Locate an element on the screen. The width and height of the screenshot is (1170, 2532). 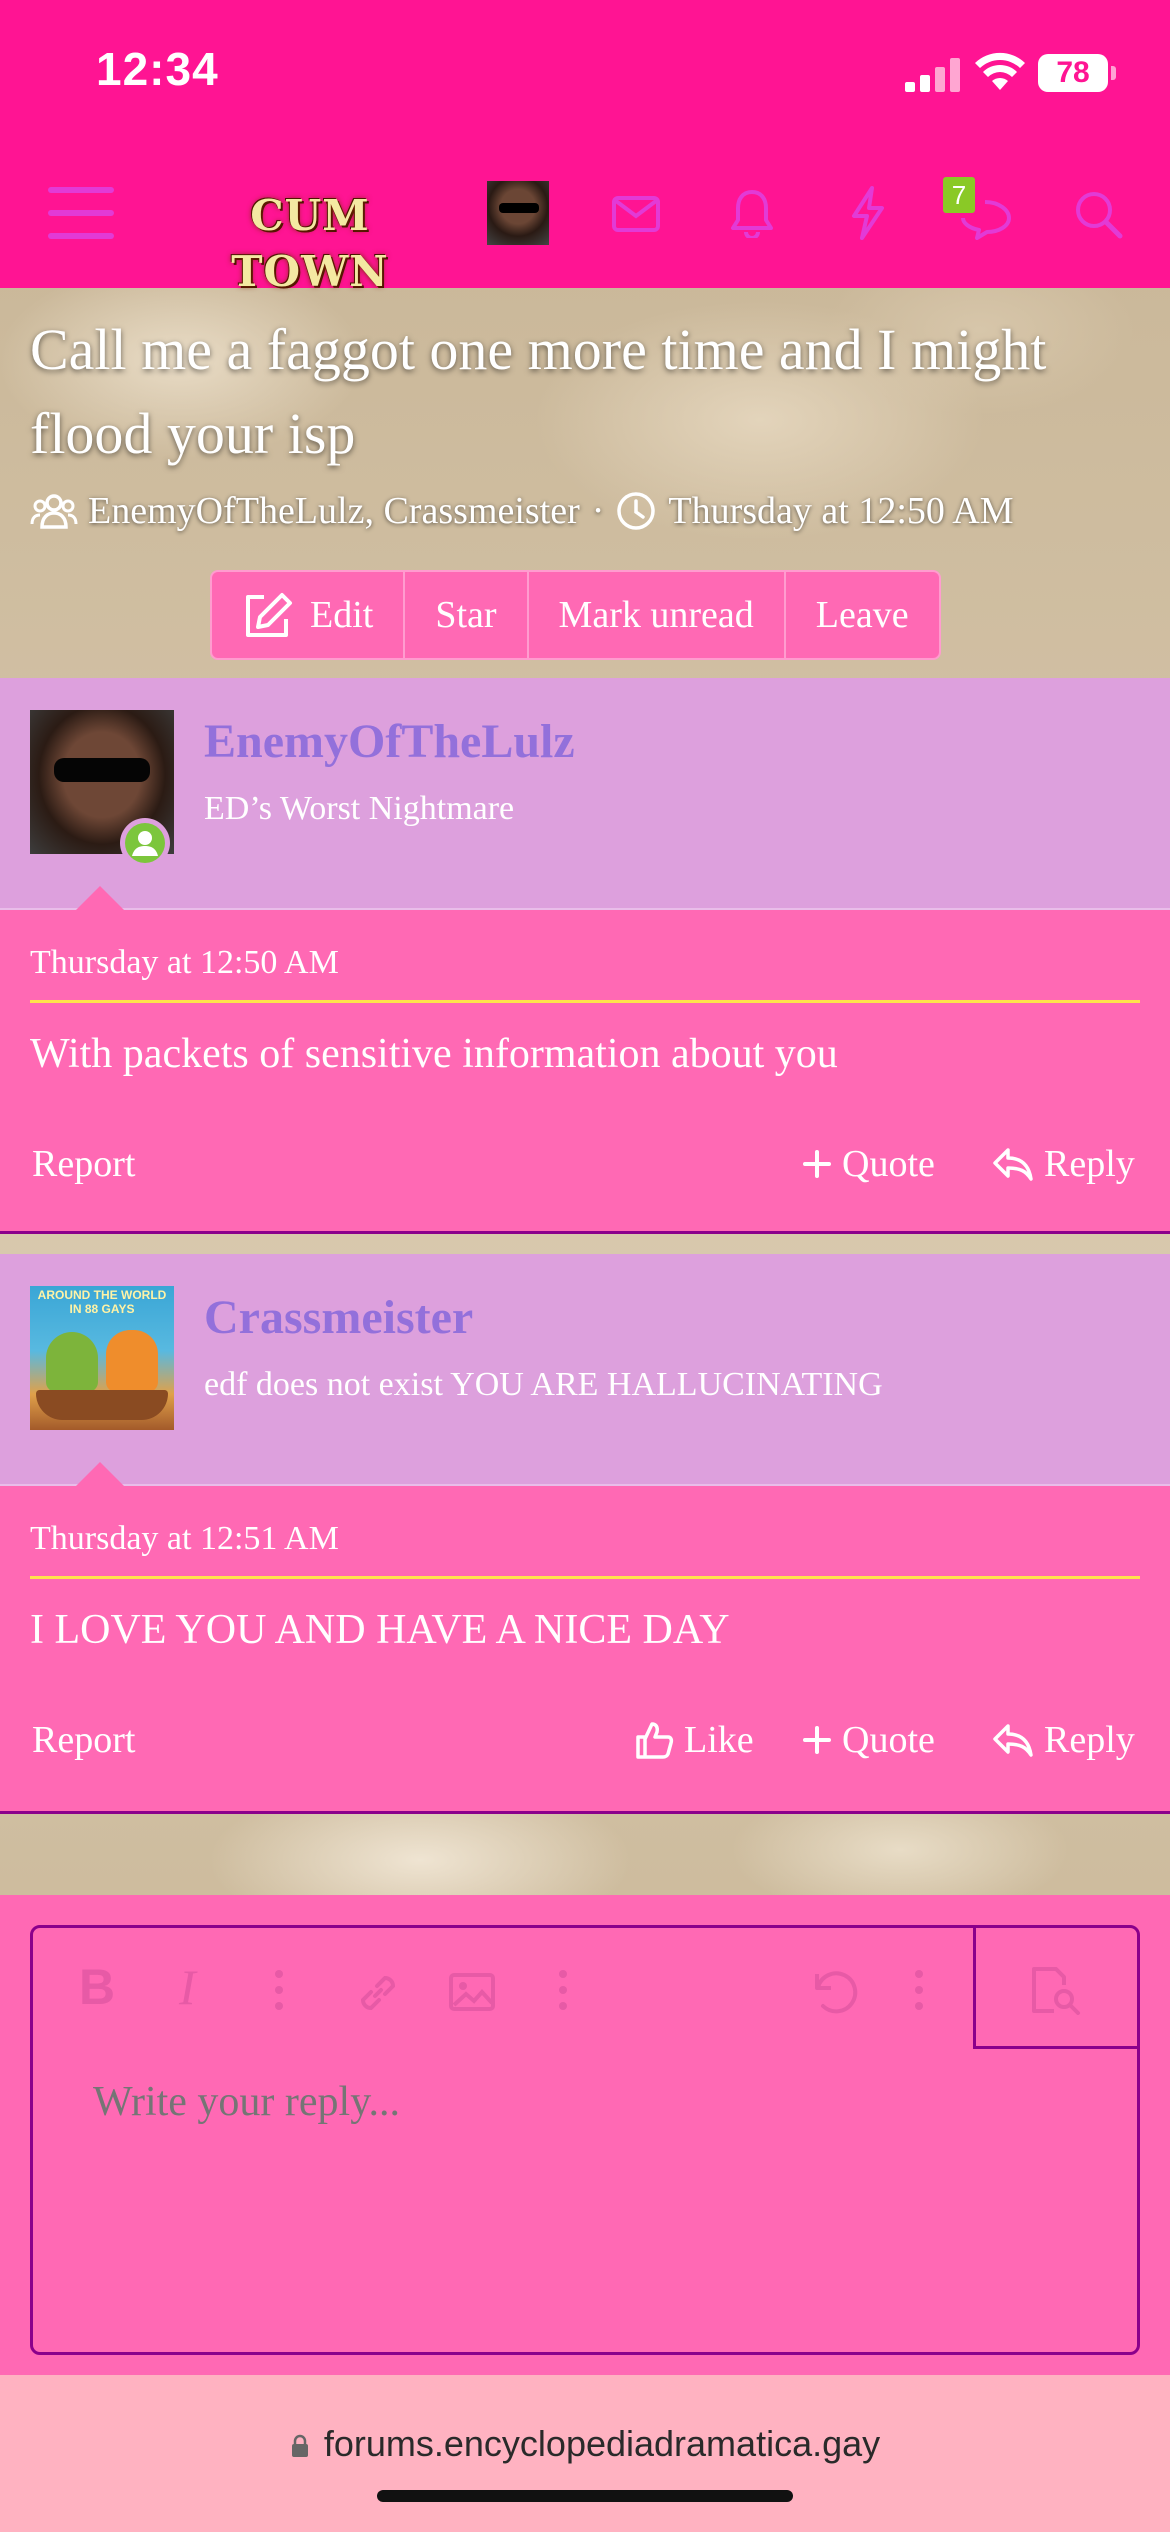
editor-toolbar: B I is located at coordinates (586, 1987).